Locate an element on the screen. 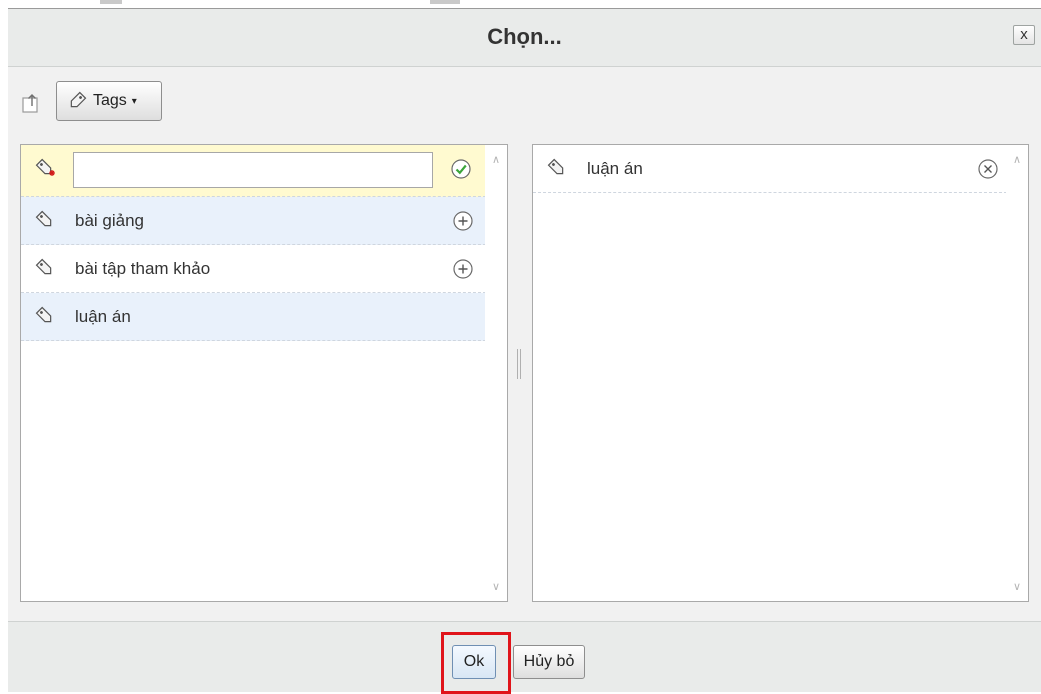  dialog-titlebar: Chọn... x is located at coordinates (524, 38).